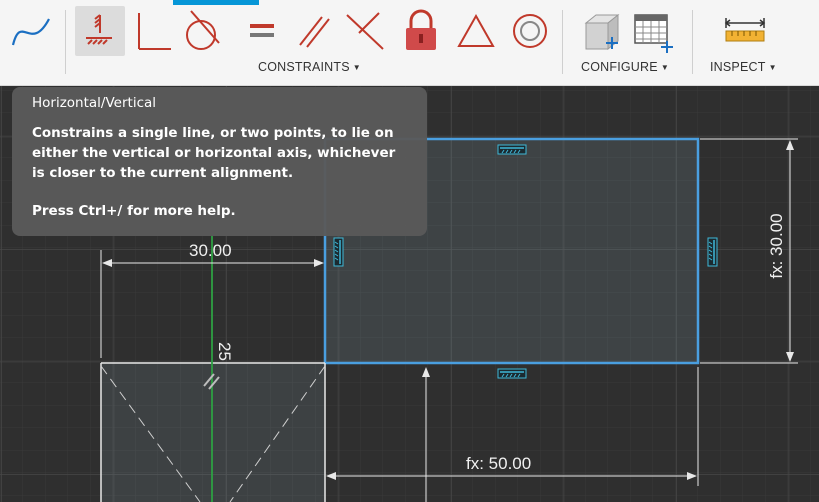  What do you see at coordinates (600, 31) in the screenshot?
I see `configure-box-icon` at bounding box center [600, 31].